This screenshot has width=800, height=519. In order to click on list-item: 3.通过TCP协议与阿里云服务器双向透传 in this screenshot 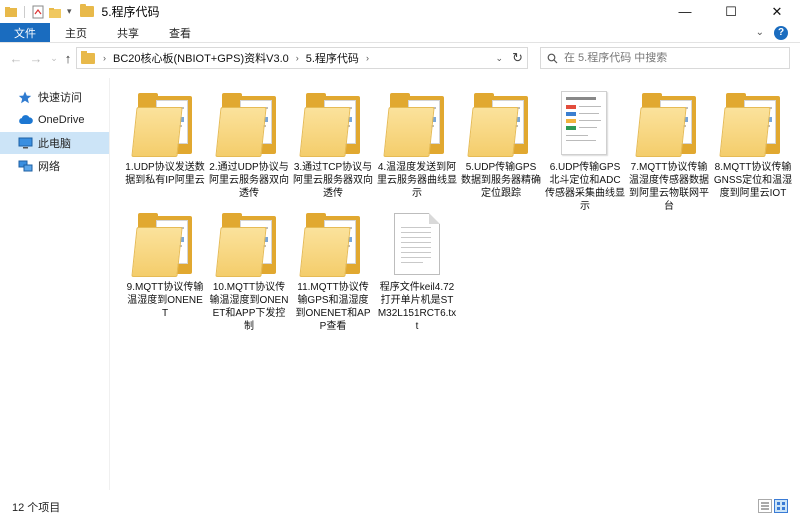, I will do `click(333, 142)`.